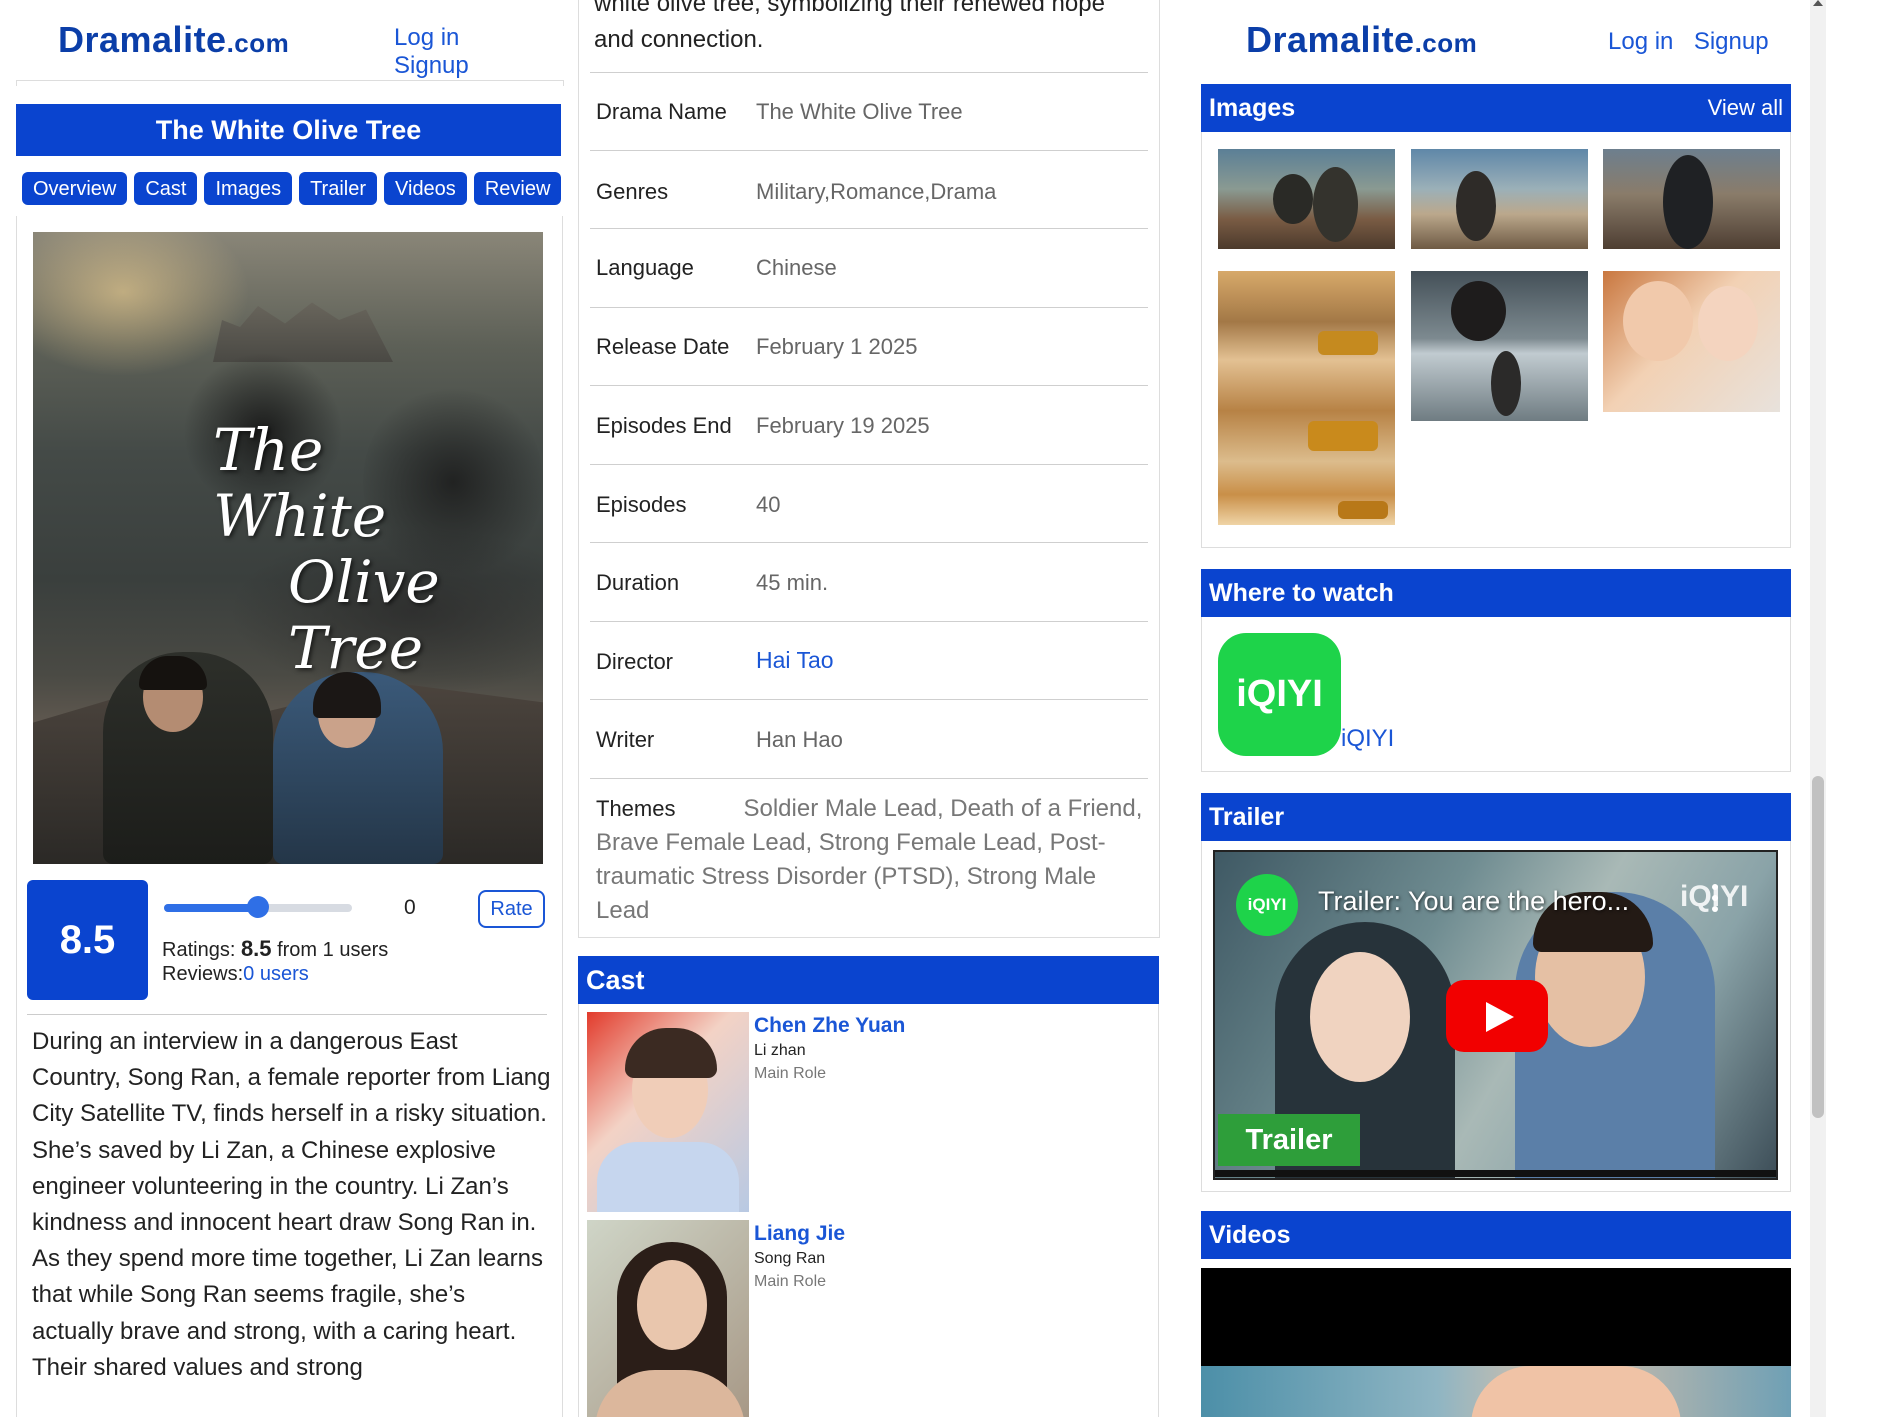 This screenshot has width=1890, height=1417. Describe the element at coordinates (792, 582) in the screenshot. I see `detail-value: 45 min.` at that location.